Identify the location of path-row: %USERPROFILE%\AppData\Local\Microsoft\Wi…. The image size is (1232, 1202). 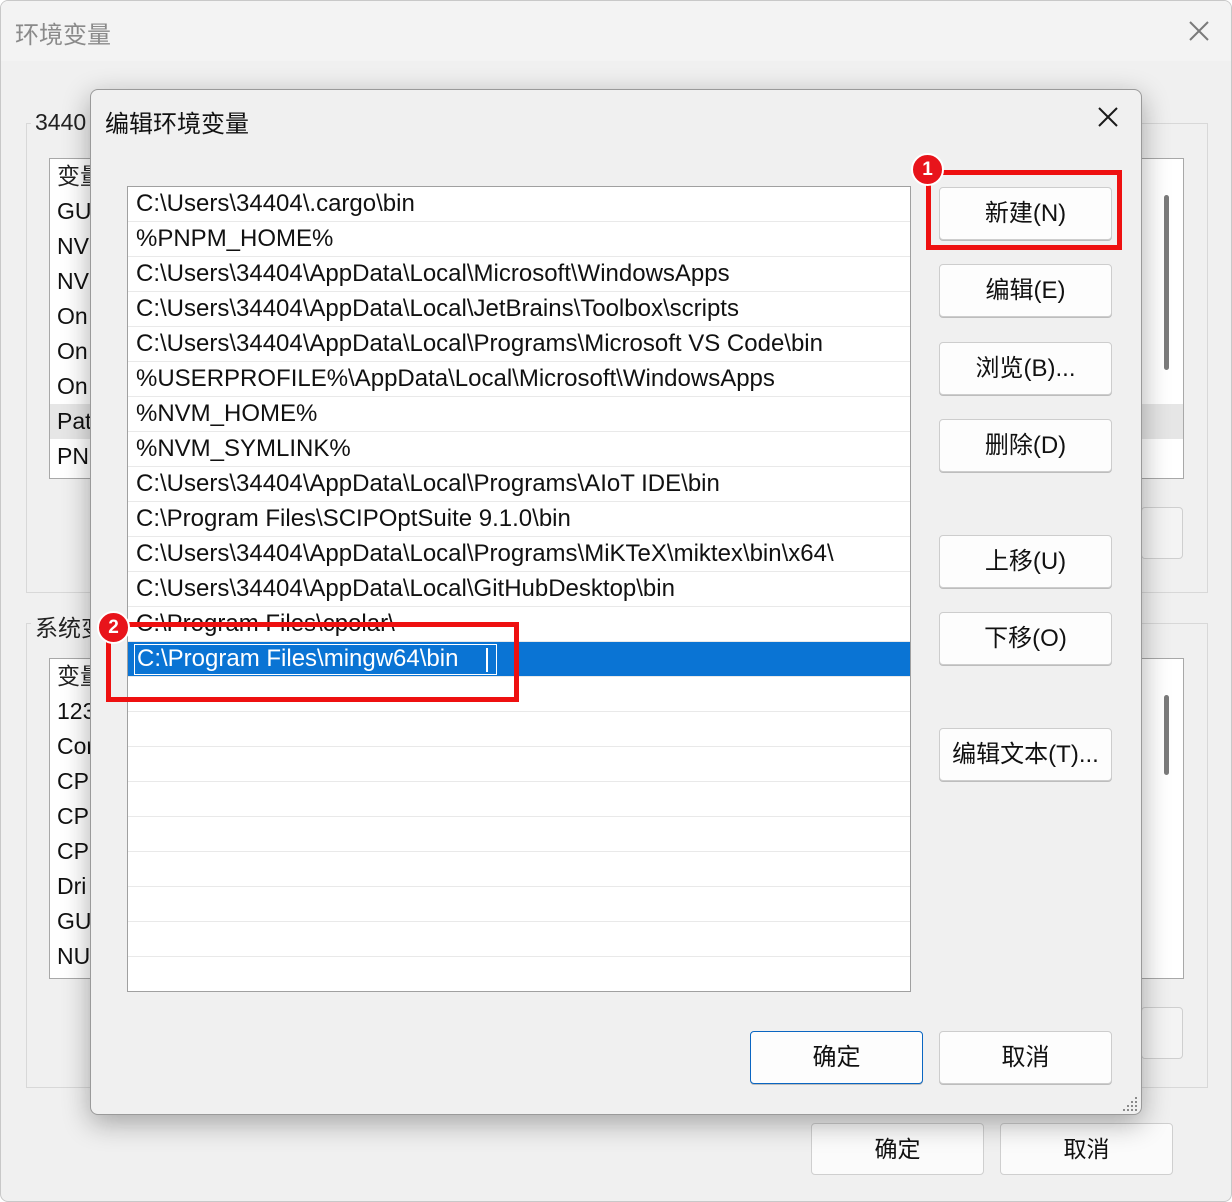
(519, 379).